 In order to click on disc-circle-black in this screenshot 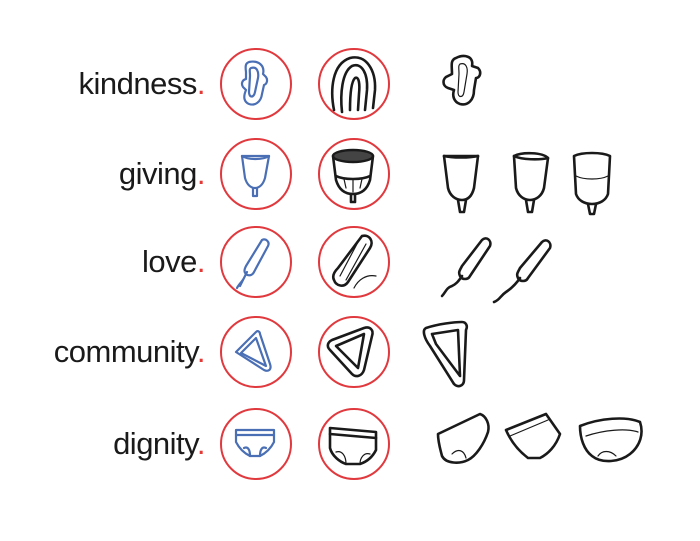, I will do `click(354, 352)`.